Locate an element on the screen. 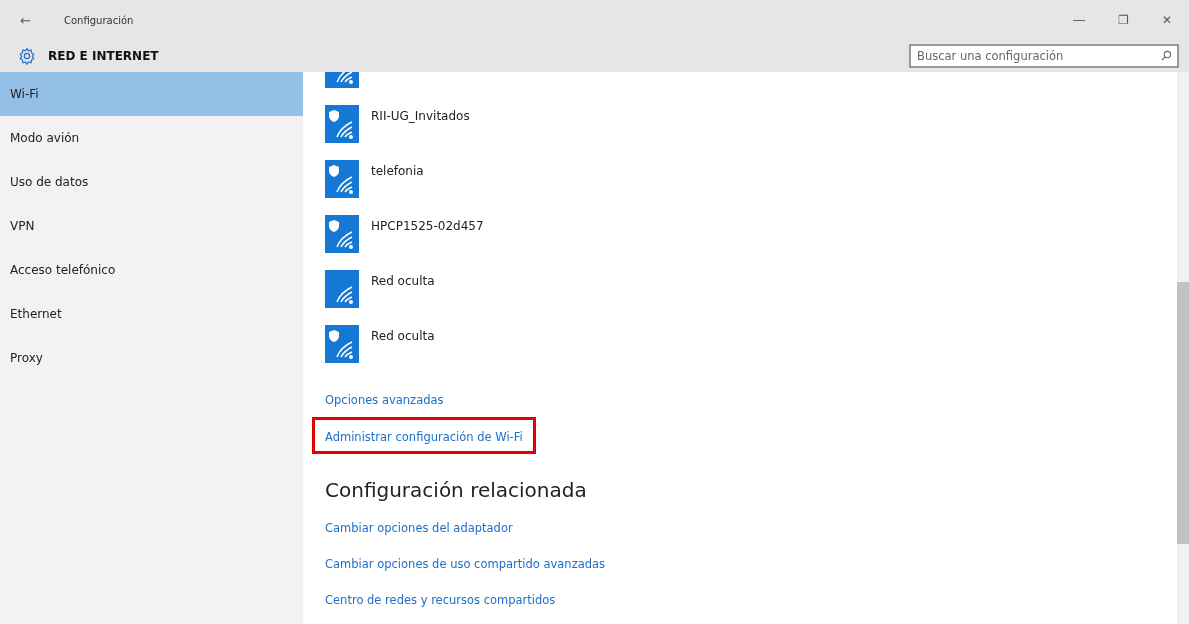 The image size is (1189, 624). sidebar-item: Uso de datos is located at coordinates (151, 182).